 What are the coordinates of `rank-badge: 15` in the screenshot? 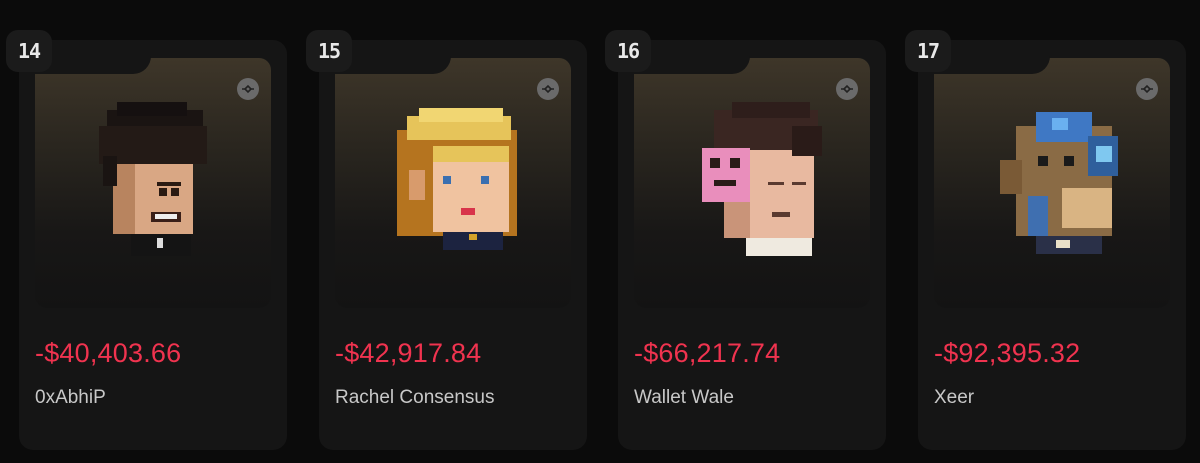 It's located at (329, 51).